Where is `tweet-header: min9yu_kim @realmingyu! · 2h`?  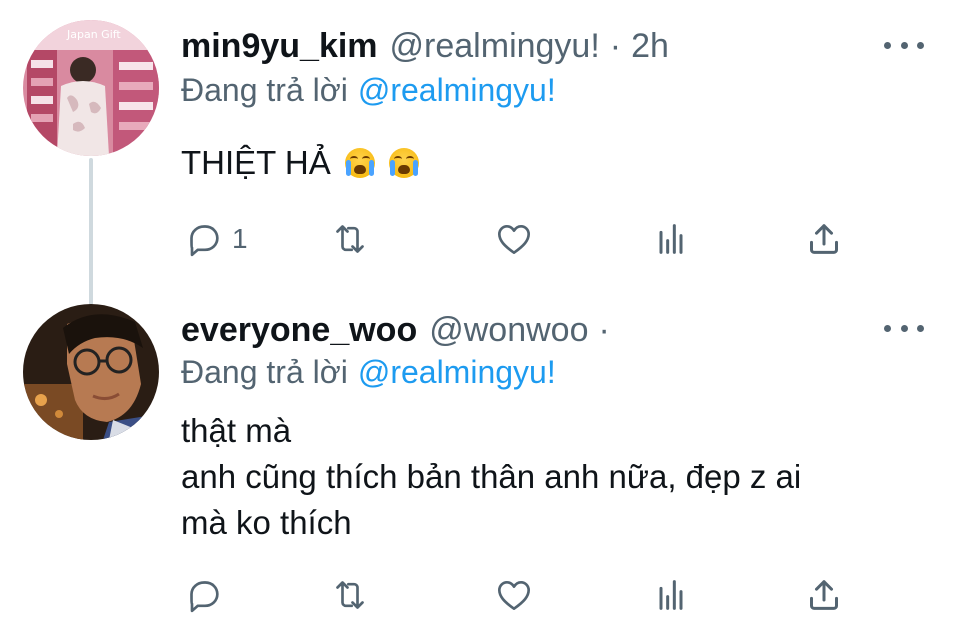
tweet-header: min9yu_kim @realmingyu! · 2h is located at coordinates (425, 46).